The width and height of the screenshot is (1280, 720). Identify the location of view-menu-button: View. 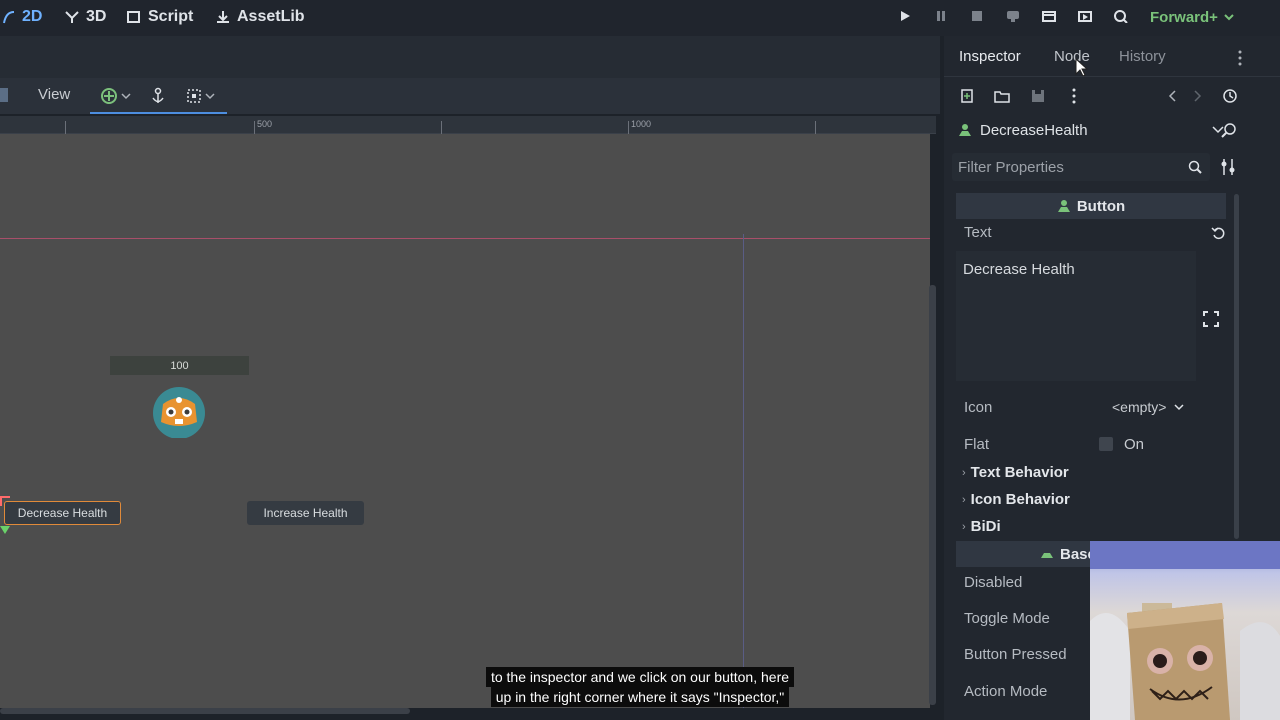
(54, 94).